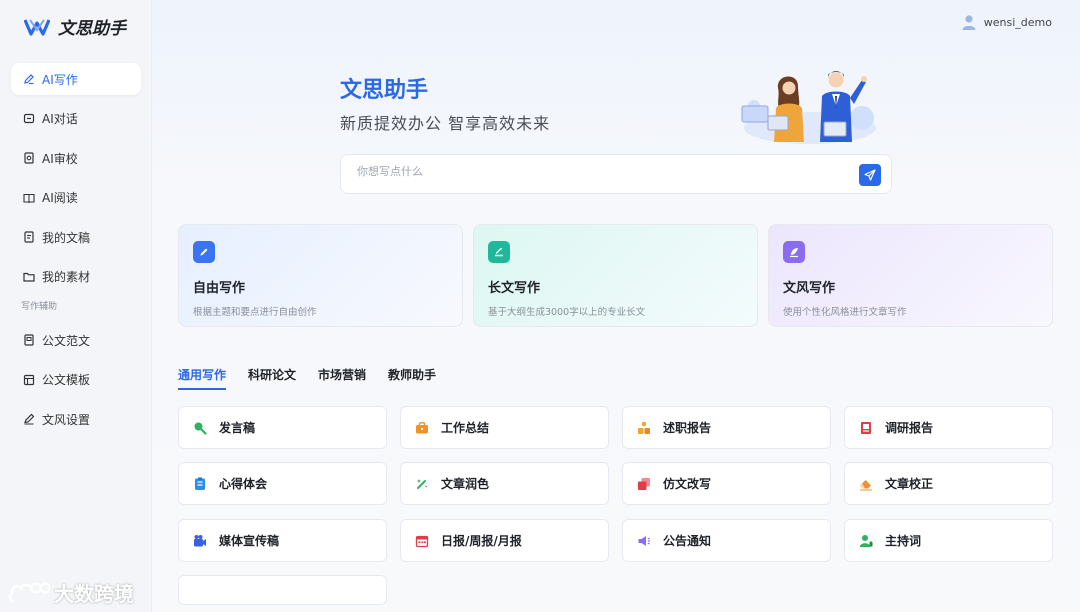 The image size is (1080, 612). What do you see at coordinates (282, 540) in the screenshot?
I see `tile-media-release: 媒体宣传稿` at bounding box center [282, 540].